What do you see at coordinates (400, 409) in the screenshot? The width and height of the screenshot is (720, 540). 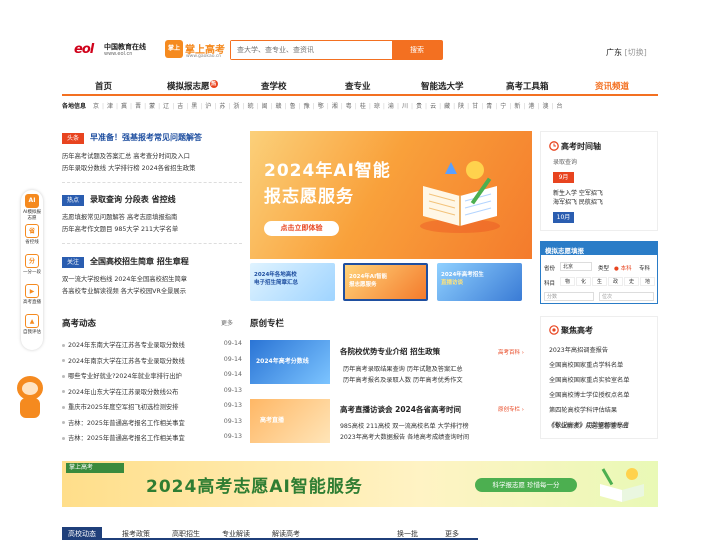 I see `original-item-title: 高考直播访谈会 2024各省高考时间` at bounding box center [400, 409].